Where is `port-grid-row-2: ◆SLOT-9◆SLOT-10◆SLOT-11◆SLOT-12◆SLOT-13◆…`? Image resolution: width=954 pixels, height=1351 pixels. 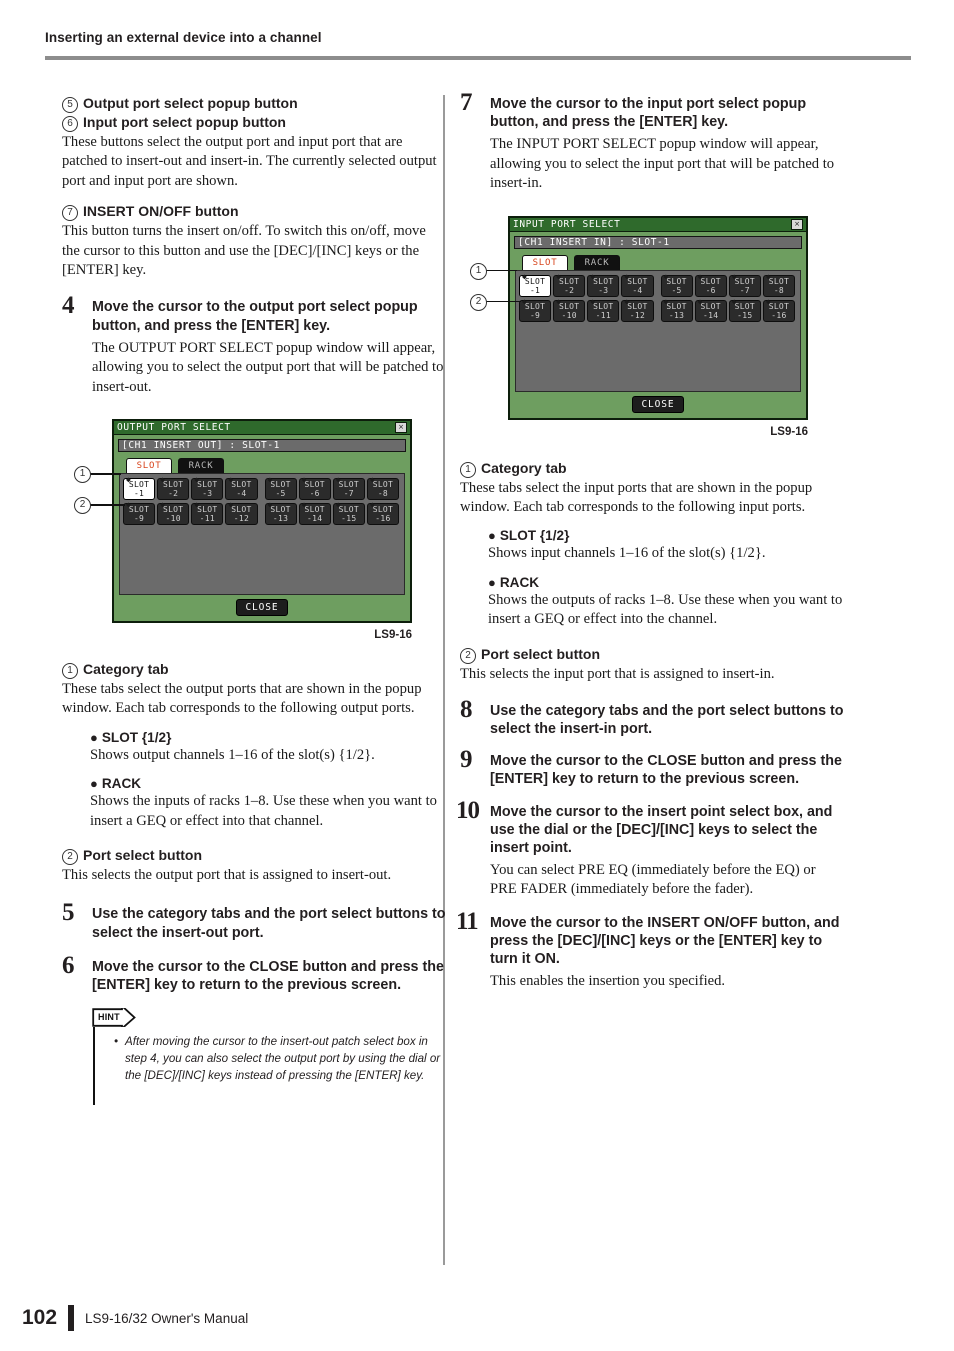 port-grid-row-2: ◆SLOT-9◆SLOT-10◆SLOT-11◆SLOT-12◆SLOT-13◆… is located at coordinates (262, 512).